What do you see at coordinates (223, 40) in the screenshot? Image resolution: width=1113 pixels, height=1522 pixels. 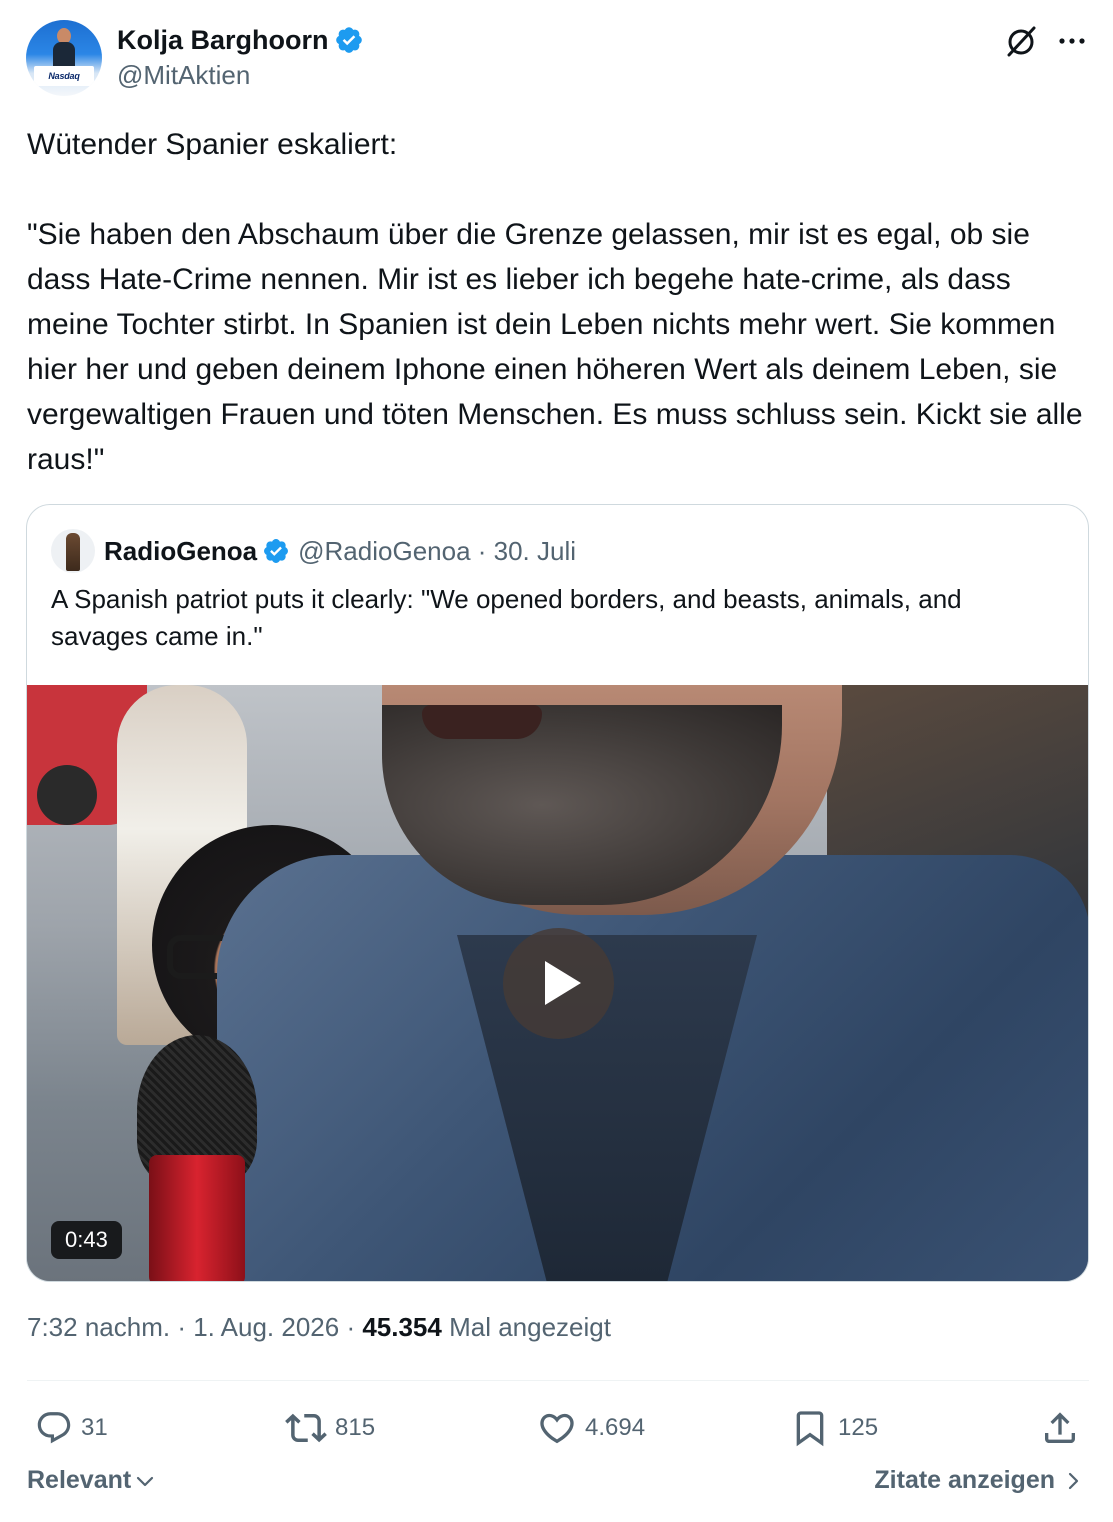 I see `author-name: Kolja Barghoorn` at bounding box center [223, 40].